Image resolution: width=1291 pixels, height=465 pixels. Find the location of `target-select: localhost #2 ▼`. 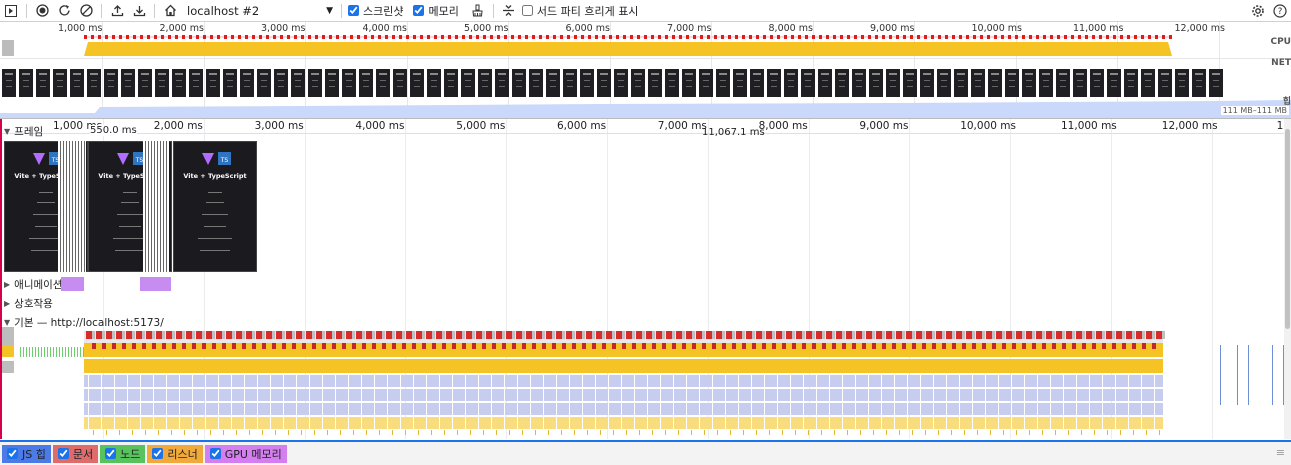

target-select: localhost #2 ▼ is located at coordinates (259, 11).